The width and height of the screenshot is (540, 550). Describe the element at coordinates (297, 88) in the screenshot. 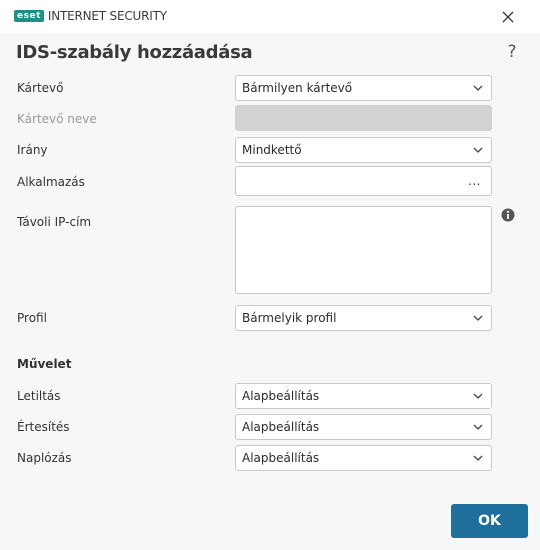

I see `malware-select-value: Bármilyen kártevő` at that location.